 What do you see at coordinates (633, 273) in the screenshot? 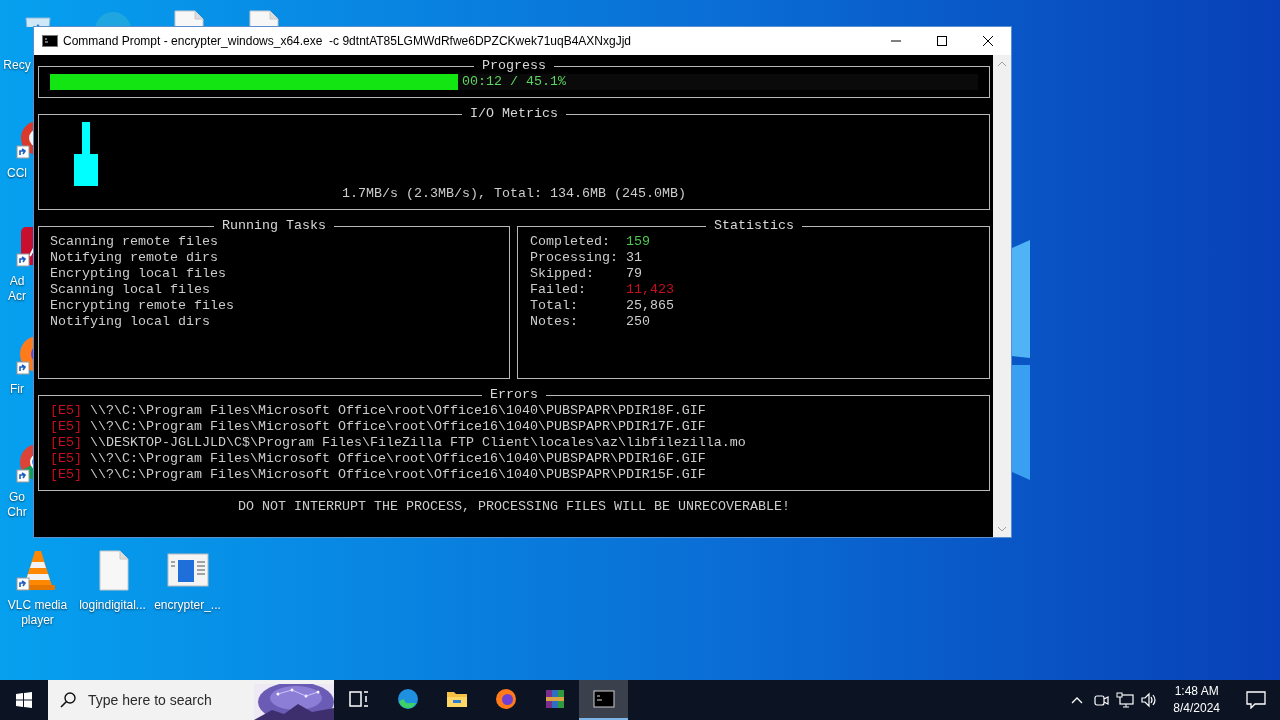
I see `stat-value: 79` at bounding box center [633, 273].